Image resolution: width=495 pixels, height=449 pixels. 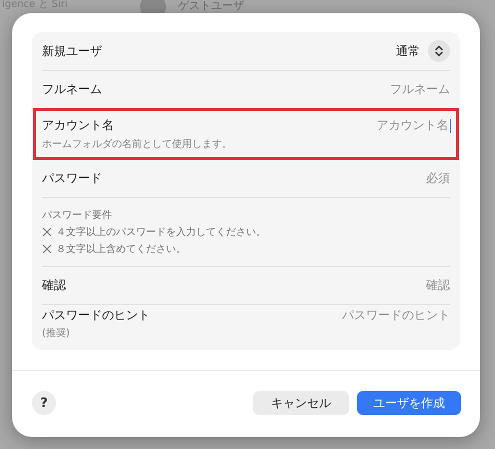 I want to click on field-label: フルネーム, so click(x=72, y=89).